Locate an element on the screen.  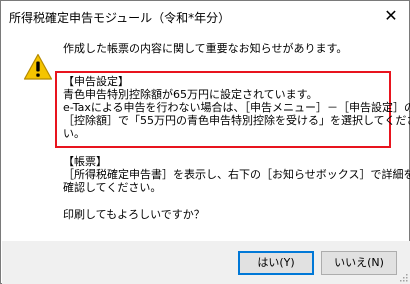
notice-line: e-Taxによる申告を行わない場合は、［申告メニュー］－［申告設定］の is located at coordinates (236, 107).